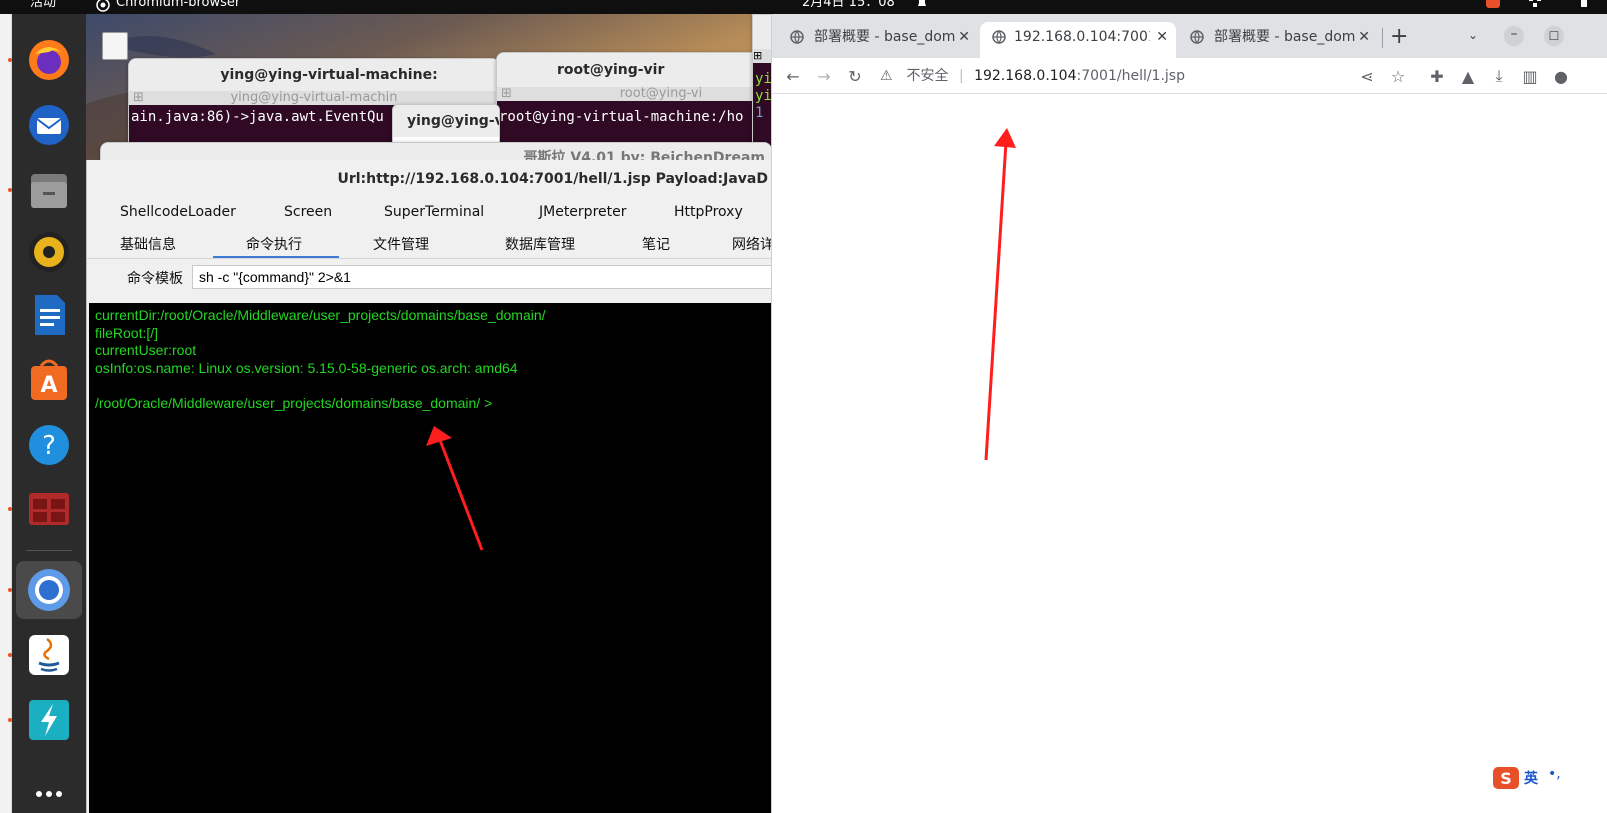 The image size is (1607, 813). I want to click on security-label: 不安全, so click(927, 76).